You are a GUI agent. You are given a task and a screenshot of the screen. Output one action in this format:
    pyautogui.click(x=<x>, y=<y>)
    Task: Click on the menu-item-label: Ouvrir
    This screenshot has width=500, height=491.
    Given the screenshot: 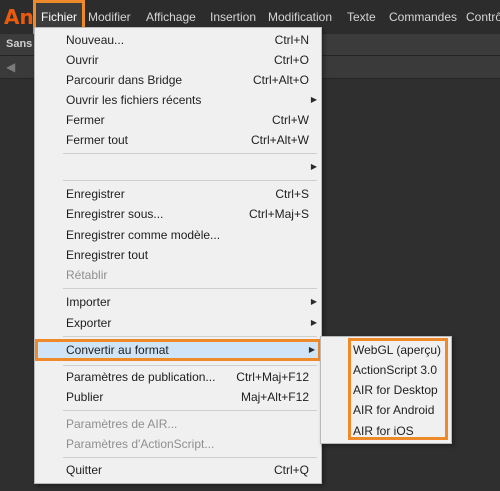 What is the action you would take?
    pyautogui.click(x=82, y=60)
    